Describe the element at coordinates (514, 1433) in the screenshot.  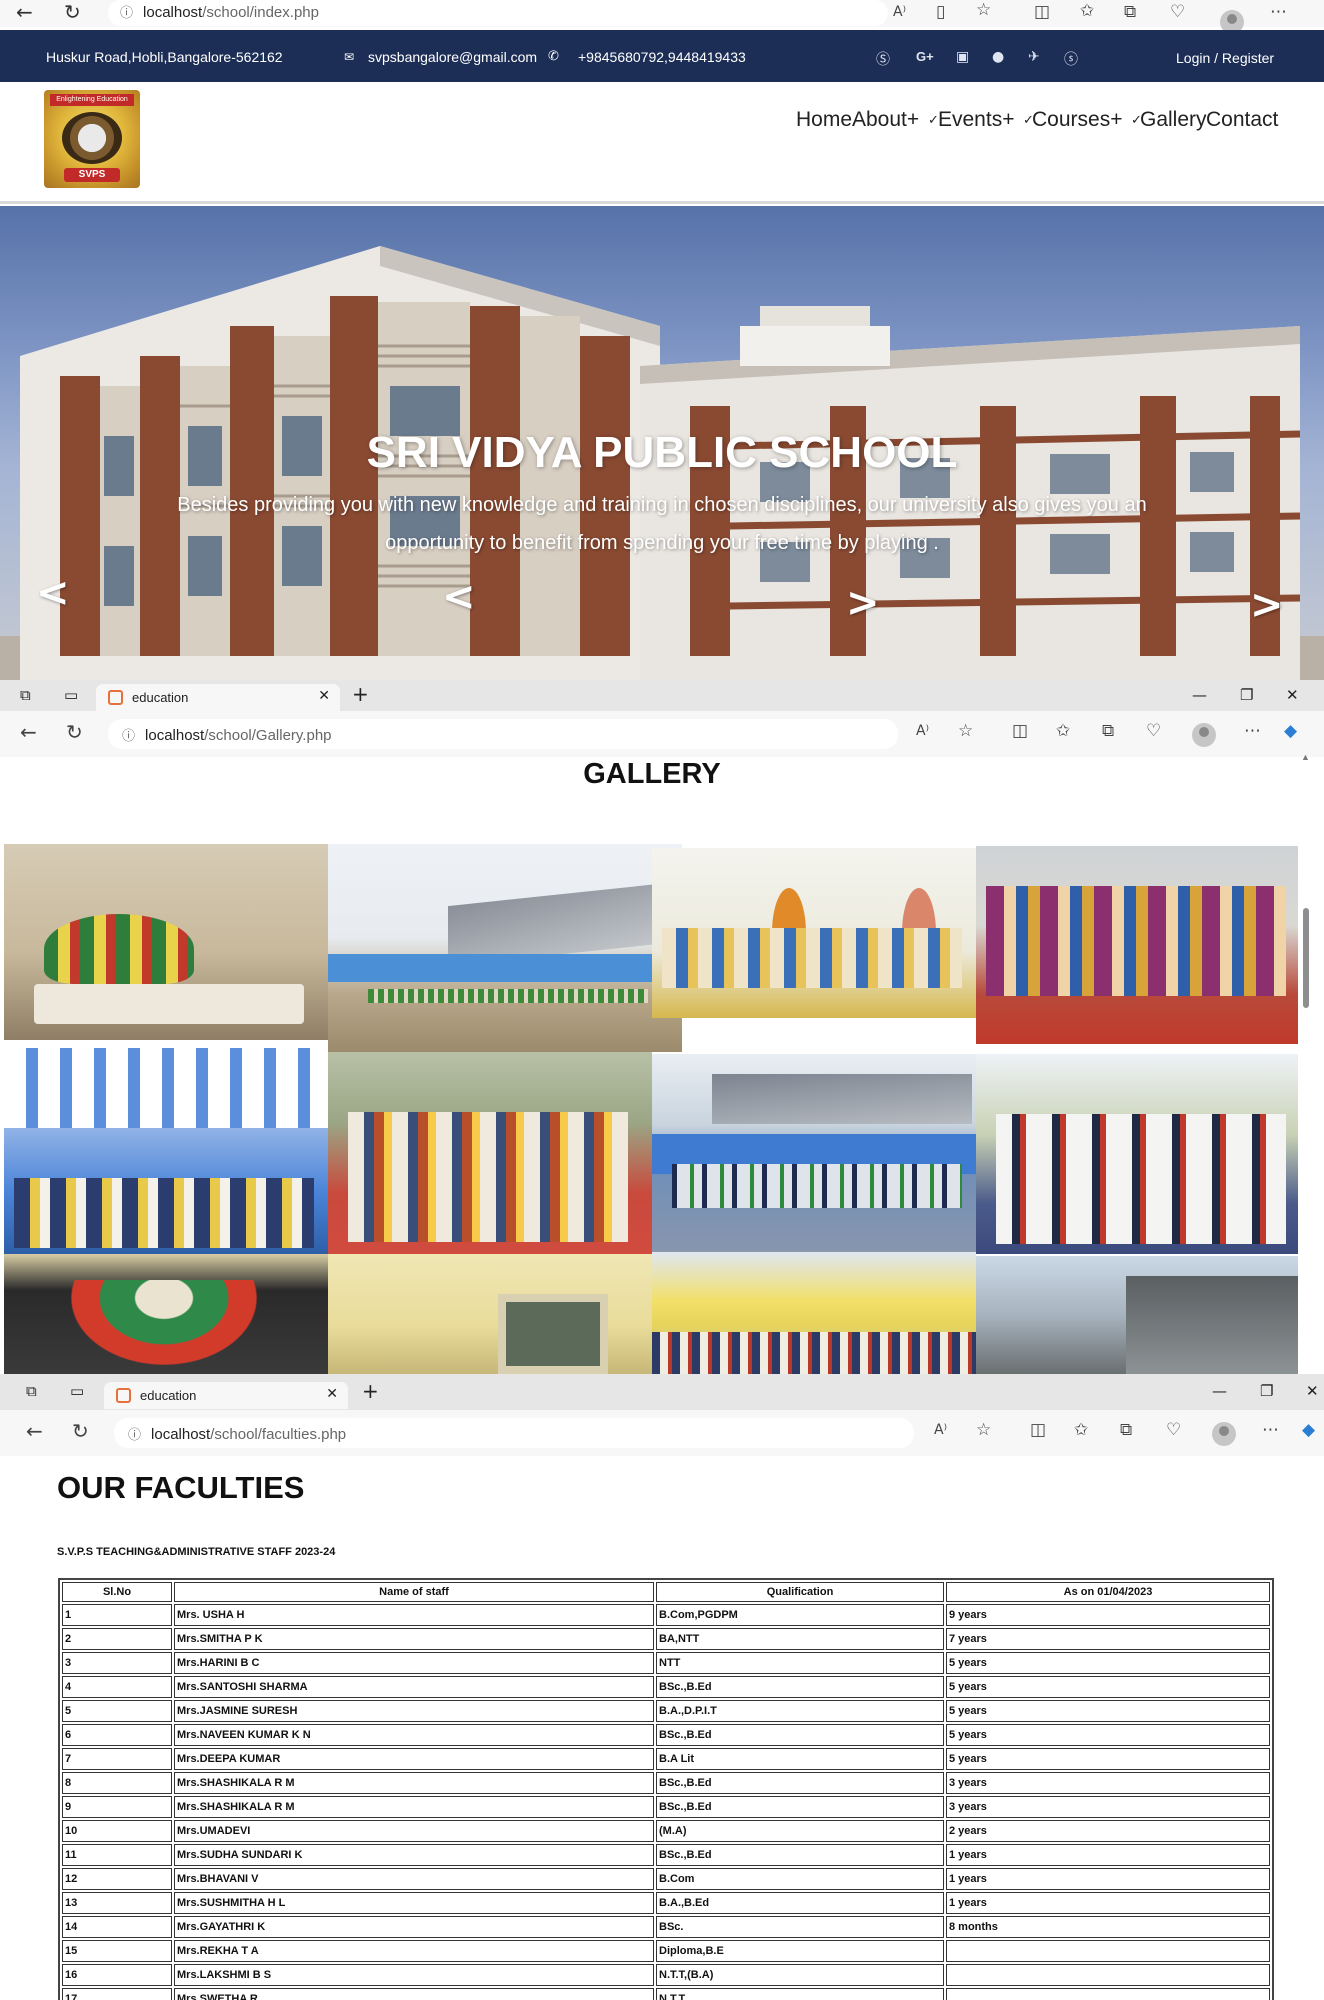
I see `url-field: ⓘ localhost/school/faculties.php` at that location.